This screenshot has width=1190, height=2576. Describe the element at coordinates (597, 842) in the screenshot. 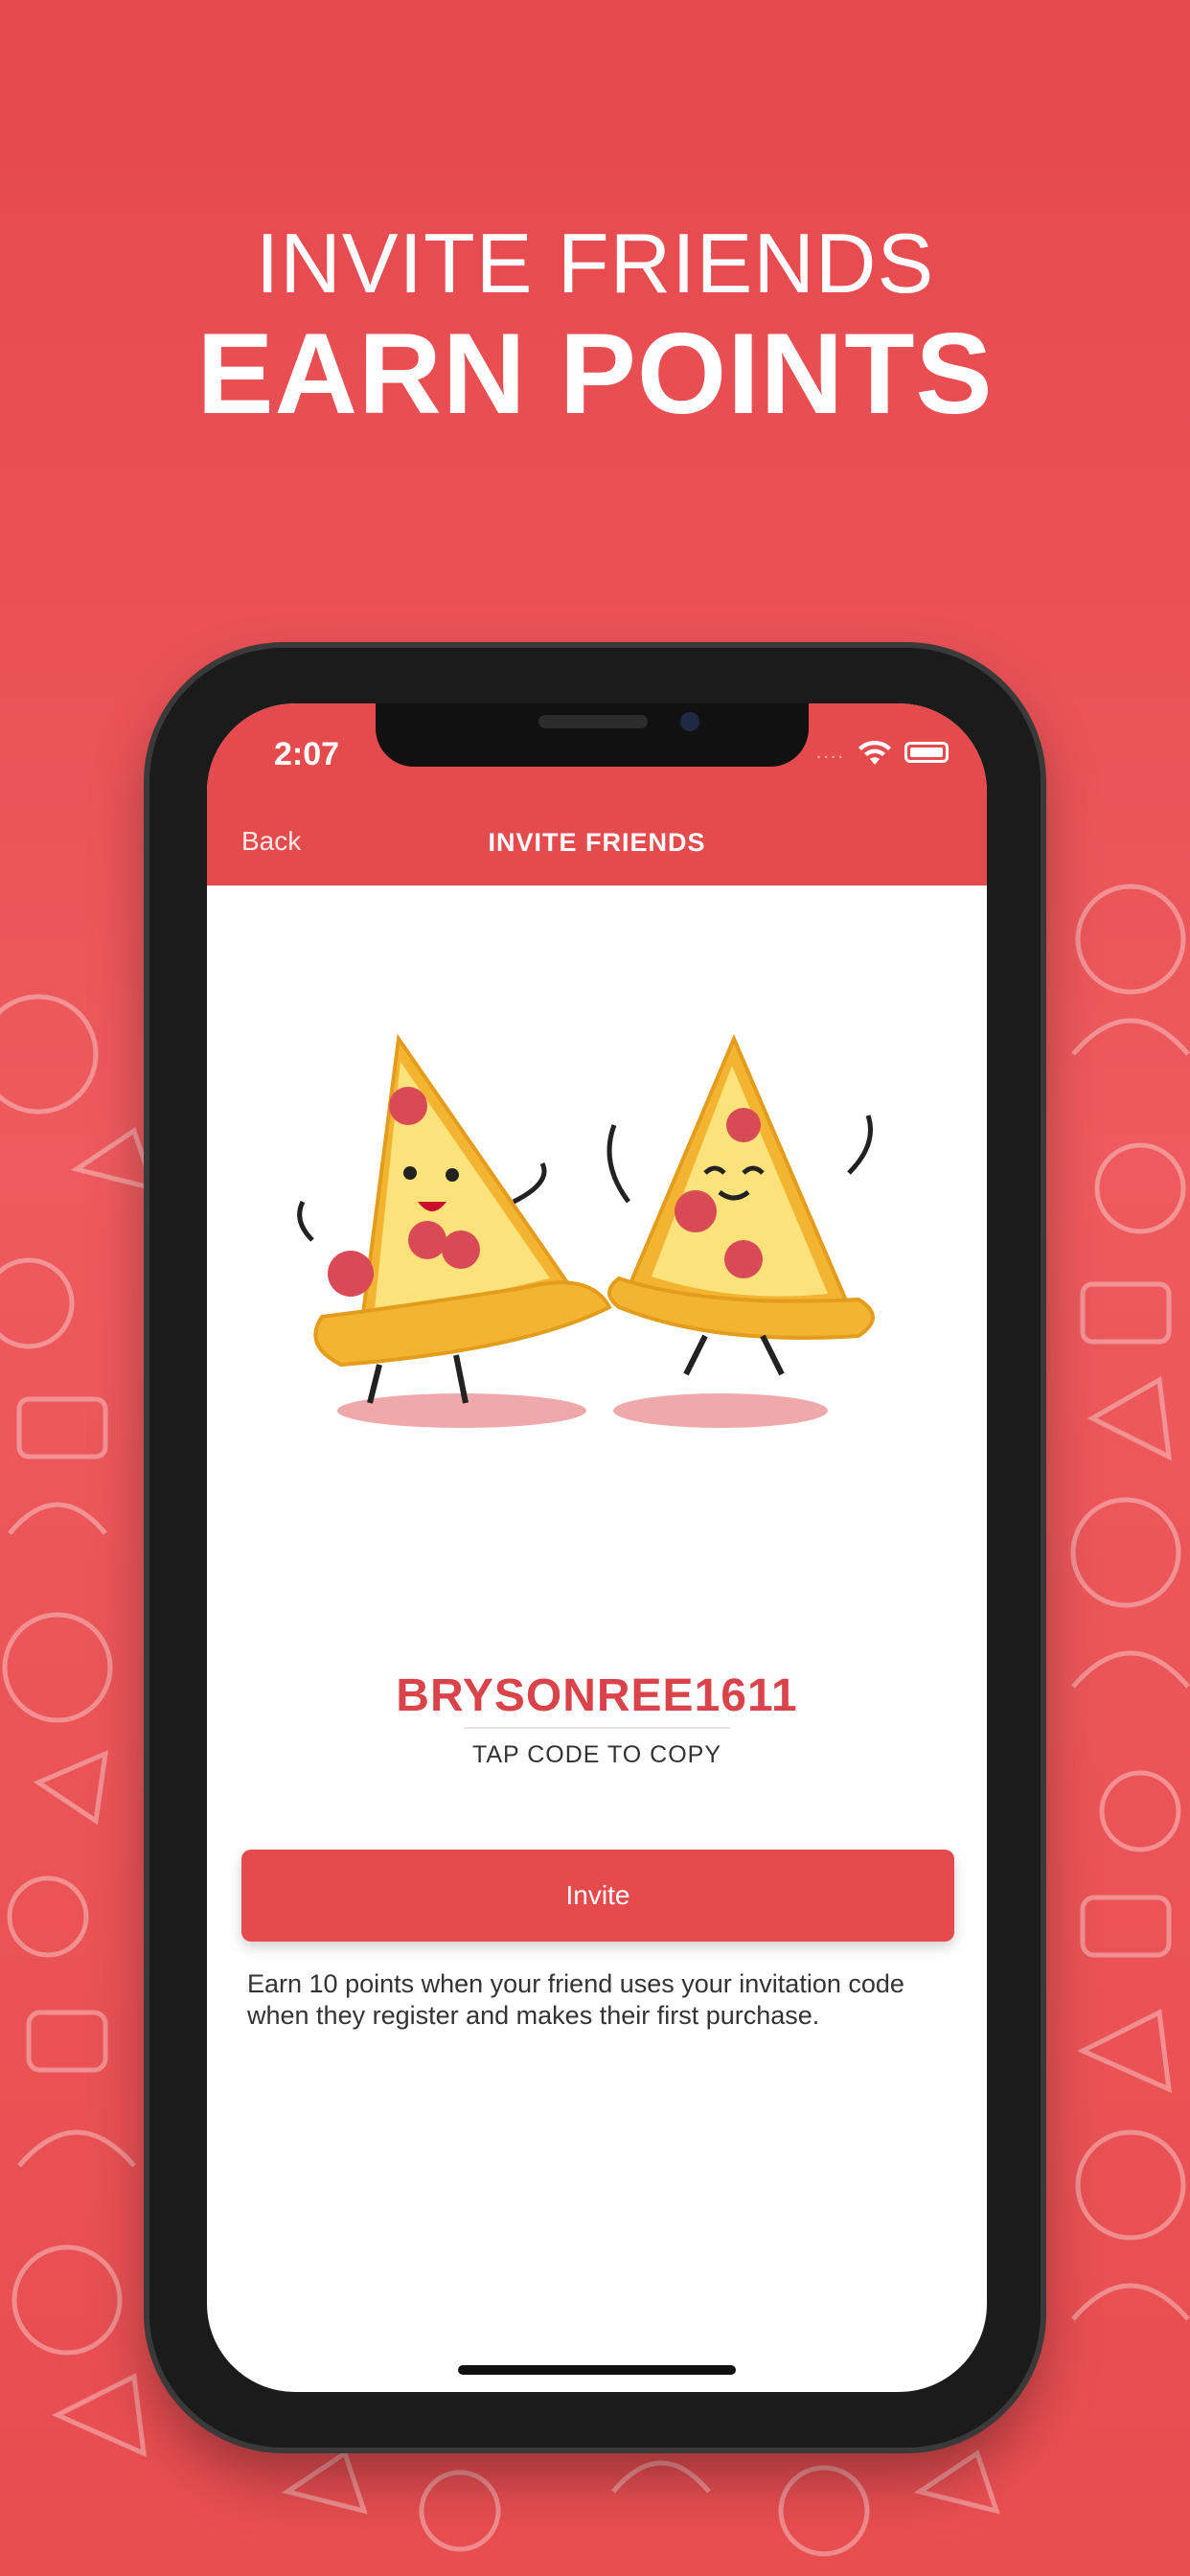

I see `page-title: INVITE FRIENDS` at that location.